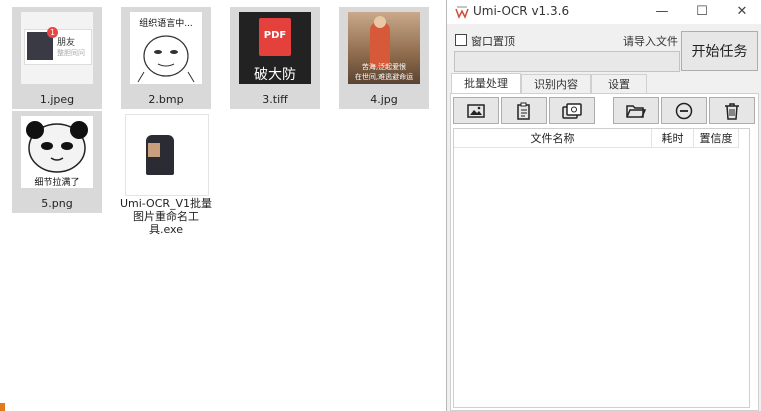  I want to click on file-name: 5.png, so click(57, 203).